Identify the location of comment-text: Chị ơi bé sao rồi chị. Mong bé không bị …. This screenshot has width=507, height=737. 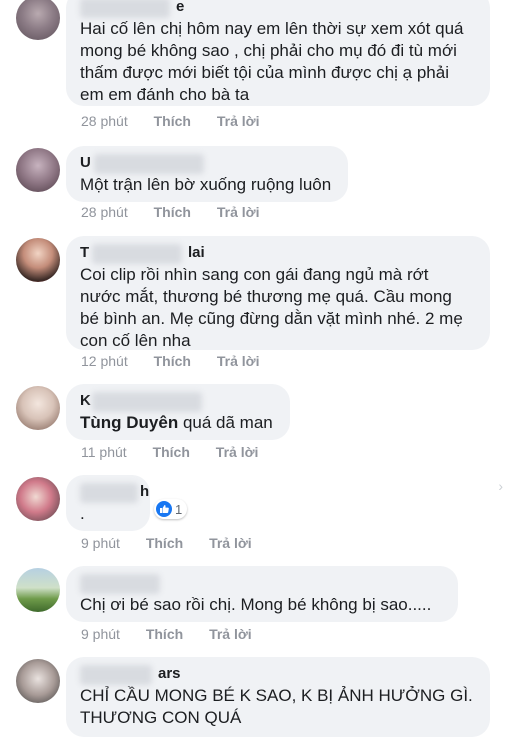
(256, 604).